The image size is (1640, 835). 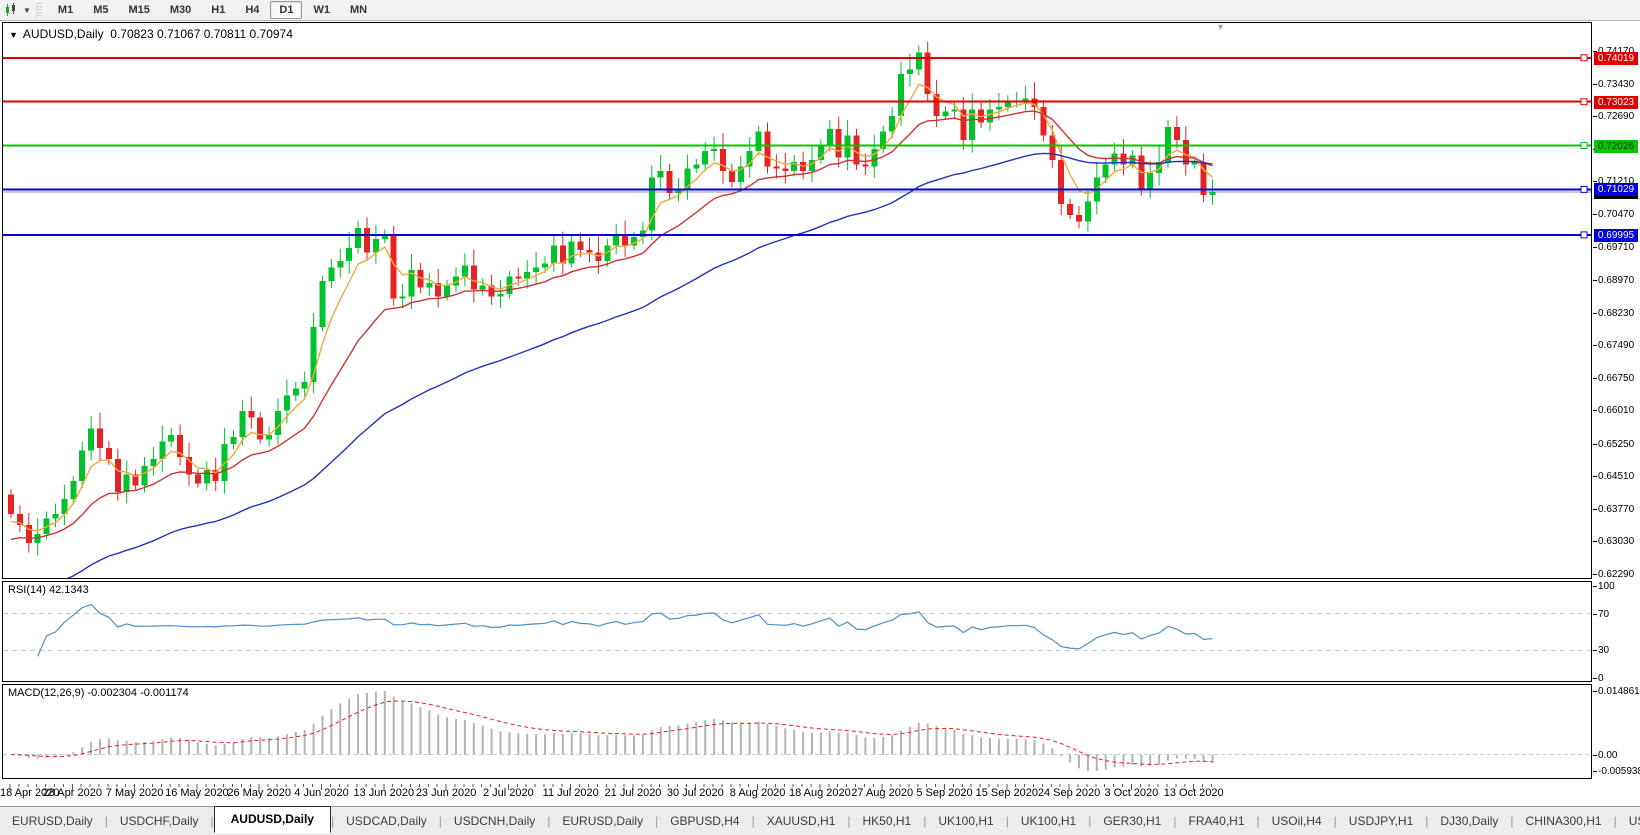 I want to click on macd-axis-tick: 0.00, so click(x=1616, y=755).